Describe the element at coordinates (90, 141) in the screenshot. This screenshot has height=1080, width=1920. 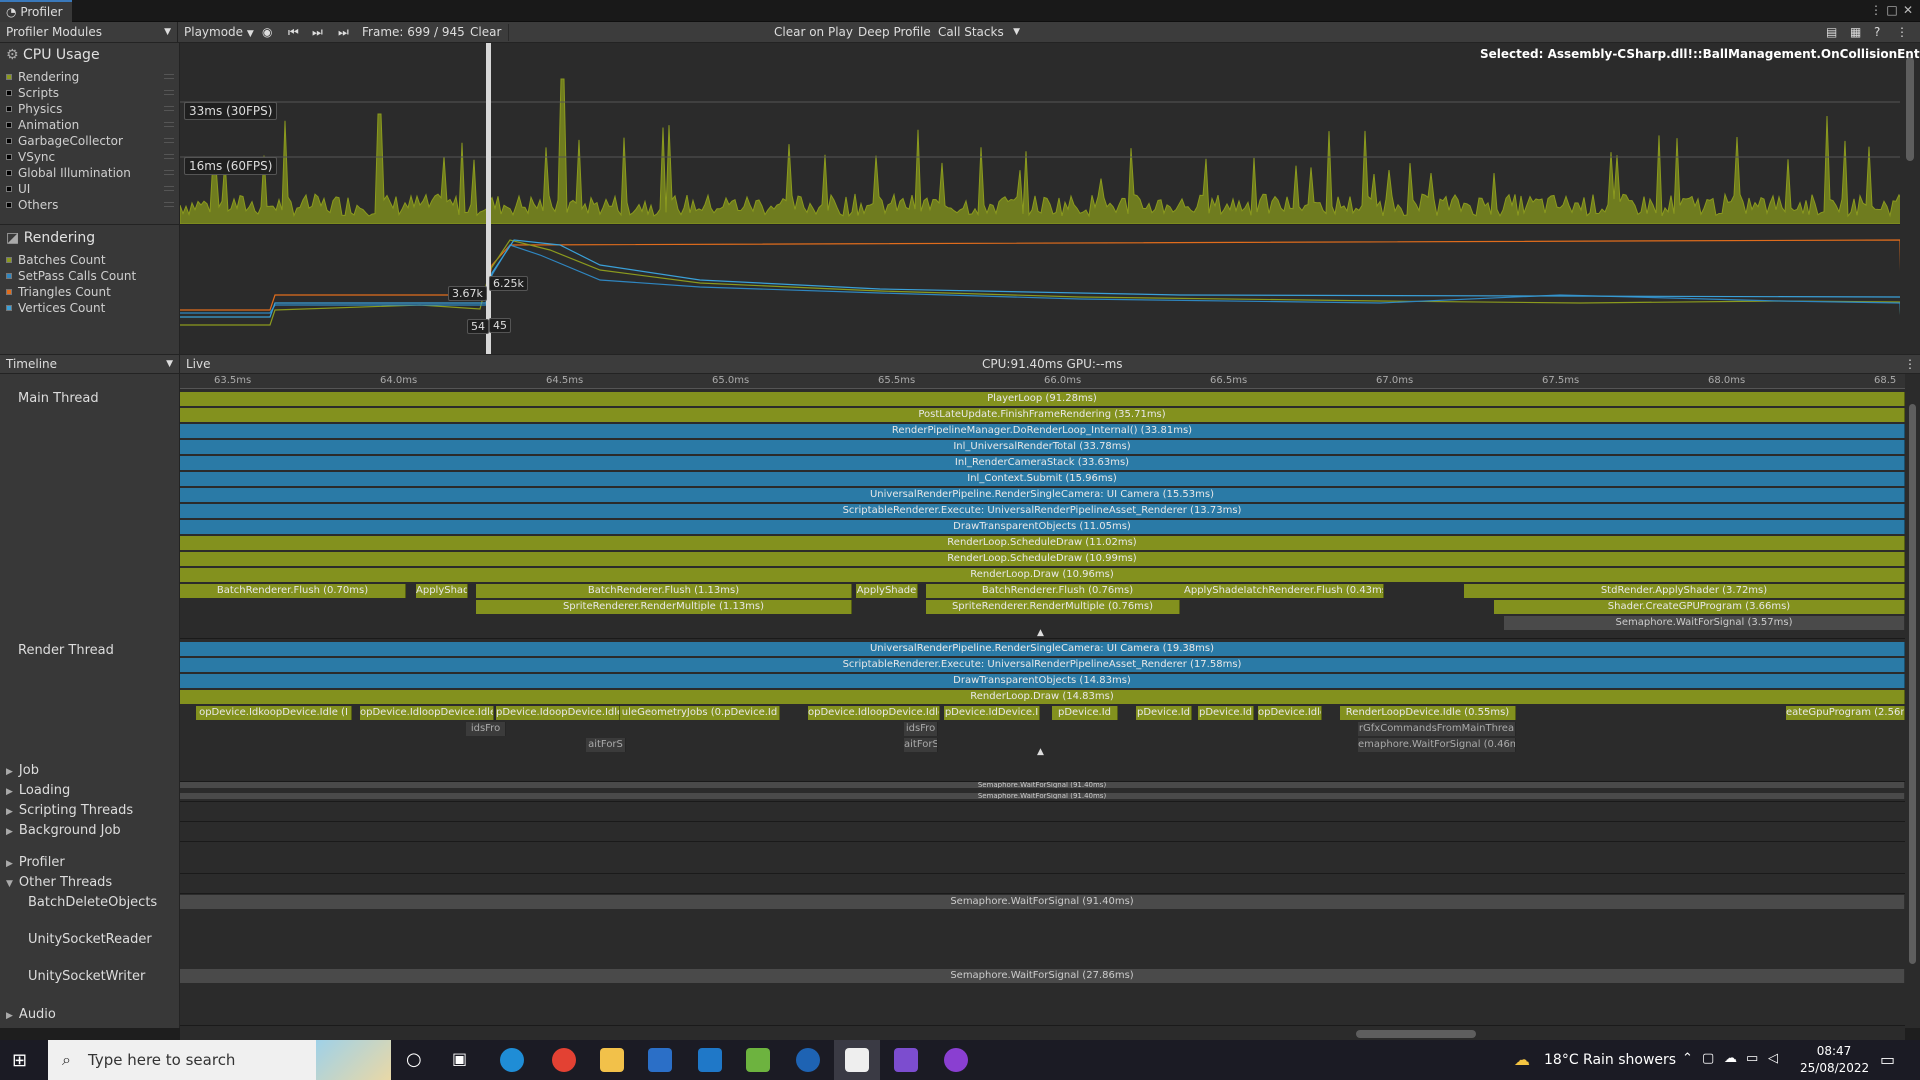
I see `cpu-legend-row: GarbageCollector` at that location.